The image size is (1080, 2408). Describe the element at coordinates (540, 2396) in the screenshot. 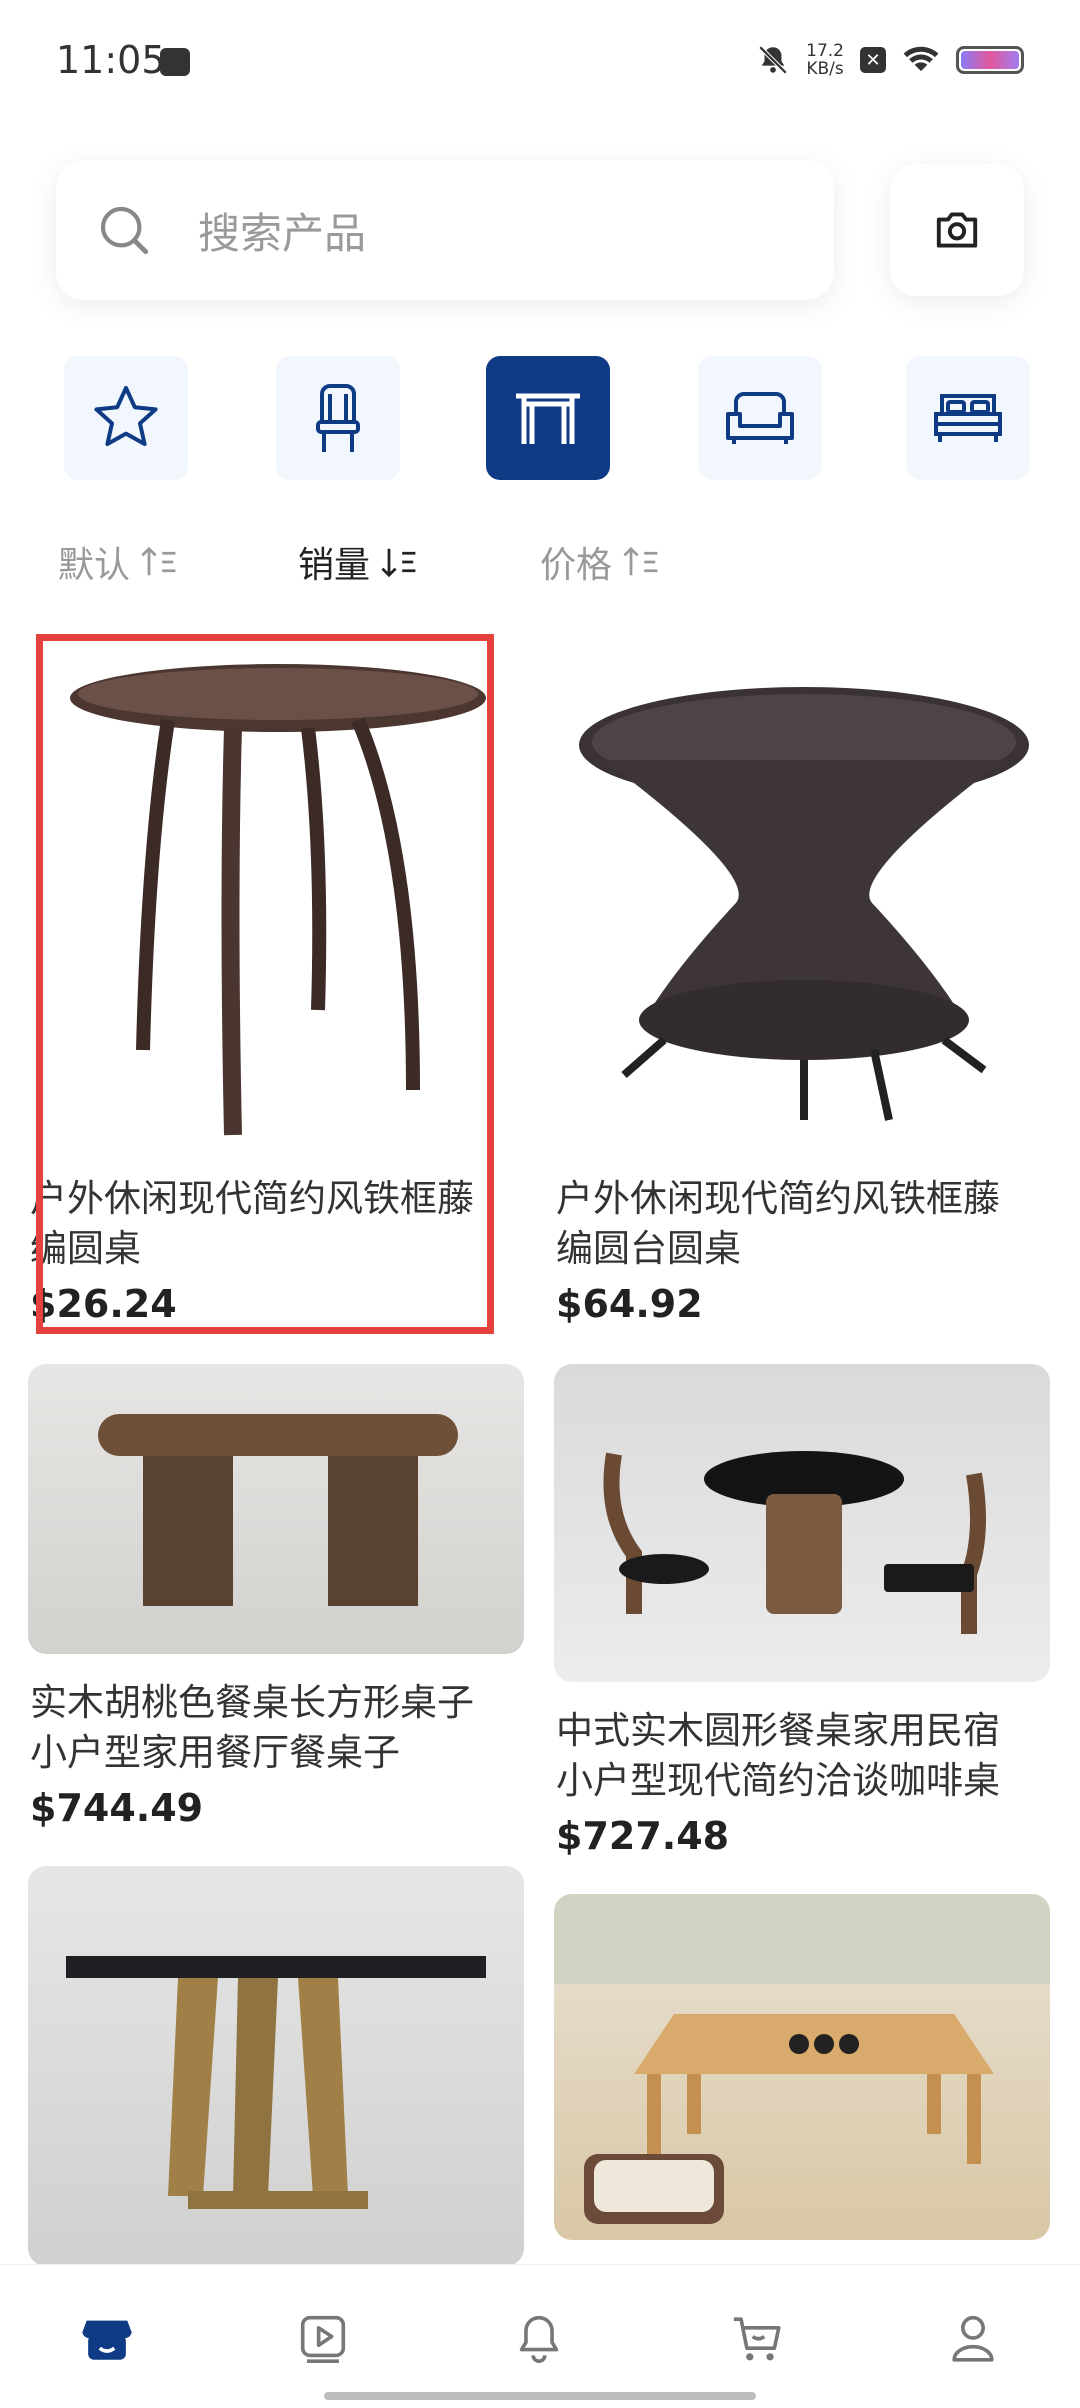

I see `home-indicator` at that location.